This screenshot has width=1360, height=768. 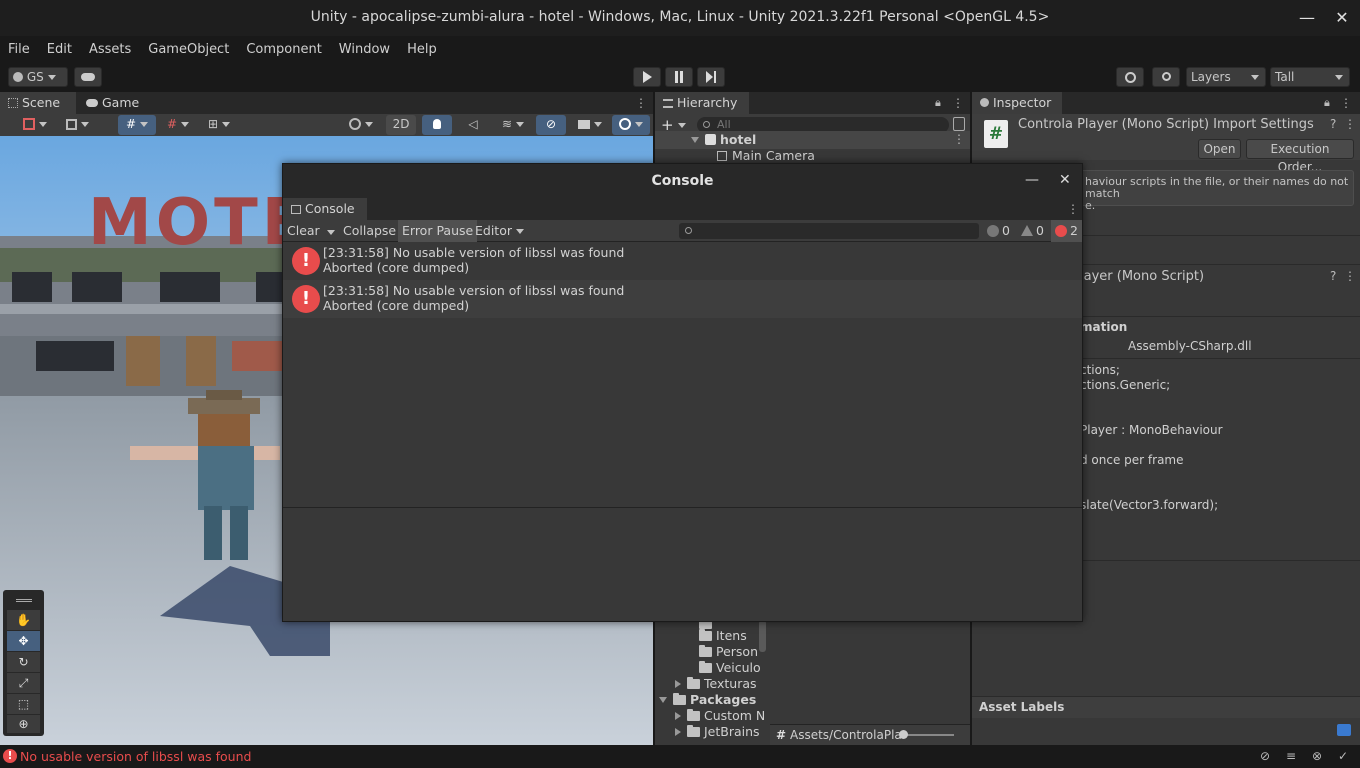 I want to click on package-item-jetbrains: JetBrains, so click(x=717, y=731).